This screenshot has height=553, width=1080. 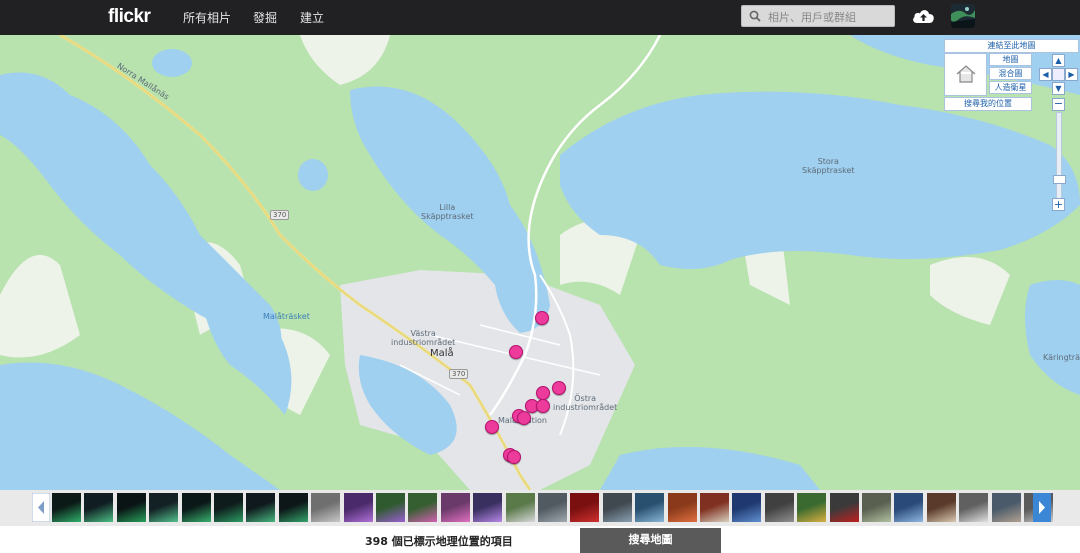 I want to click on hybrid-type-button: 混合圖, so click(x=1010, y=73).